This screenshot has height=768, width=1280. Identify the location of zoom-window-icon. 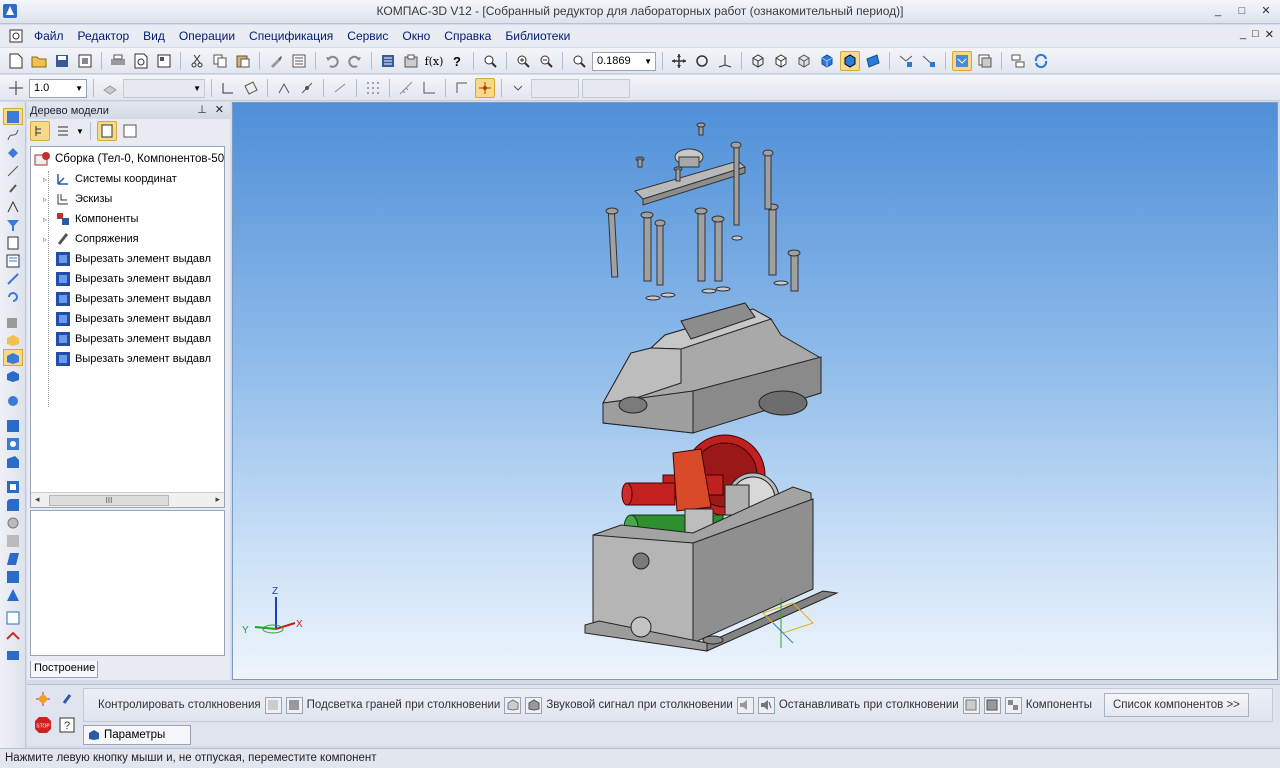
(490, 61).